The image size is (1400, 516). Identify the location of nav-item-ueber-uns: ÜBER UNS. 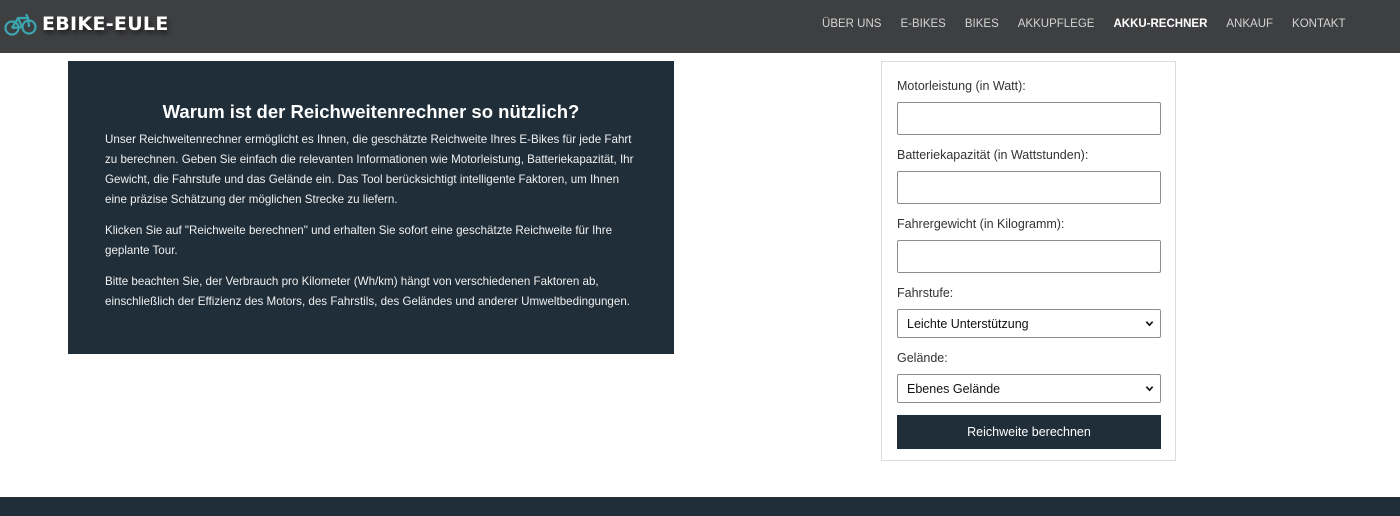
(852, 24).